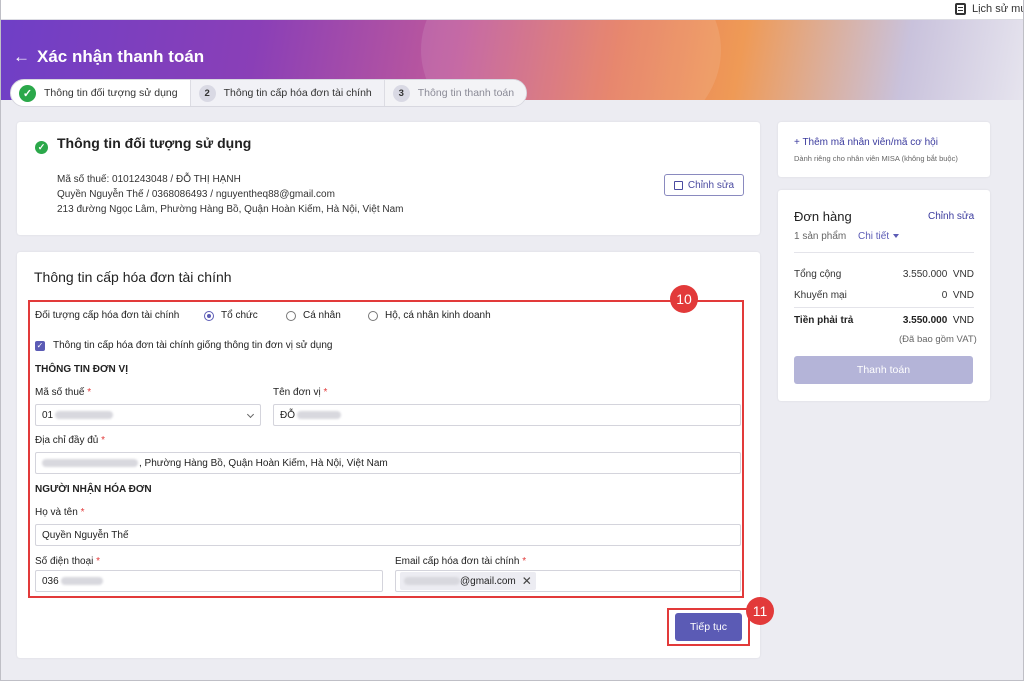 Image resolution: width=1024 pixels, height=681 pixels. Describe the element at coordinates (866, 142) in the screenshot. I see `add-code-link: + Thêm mã nhân viên/mã cơ hội` at that location.